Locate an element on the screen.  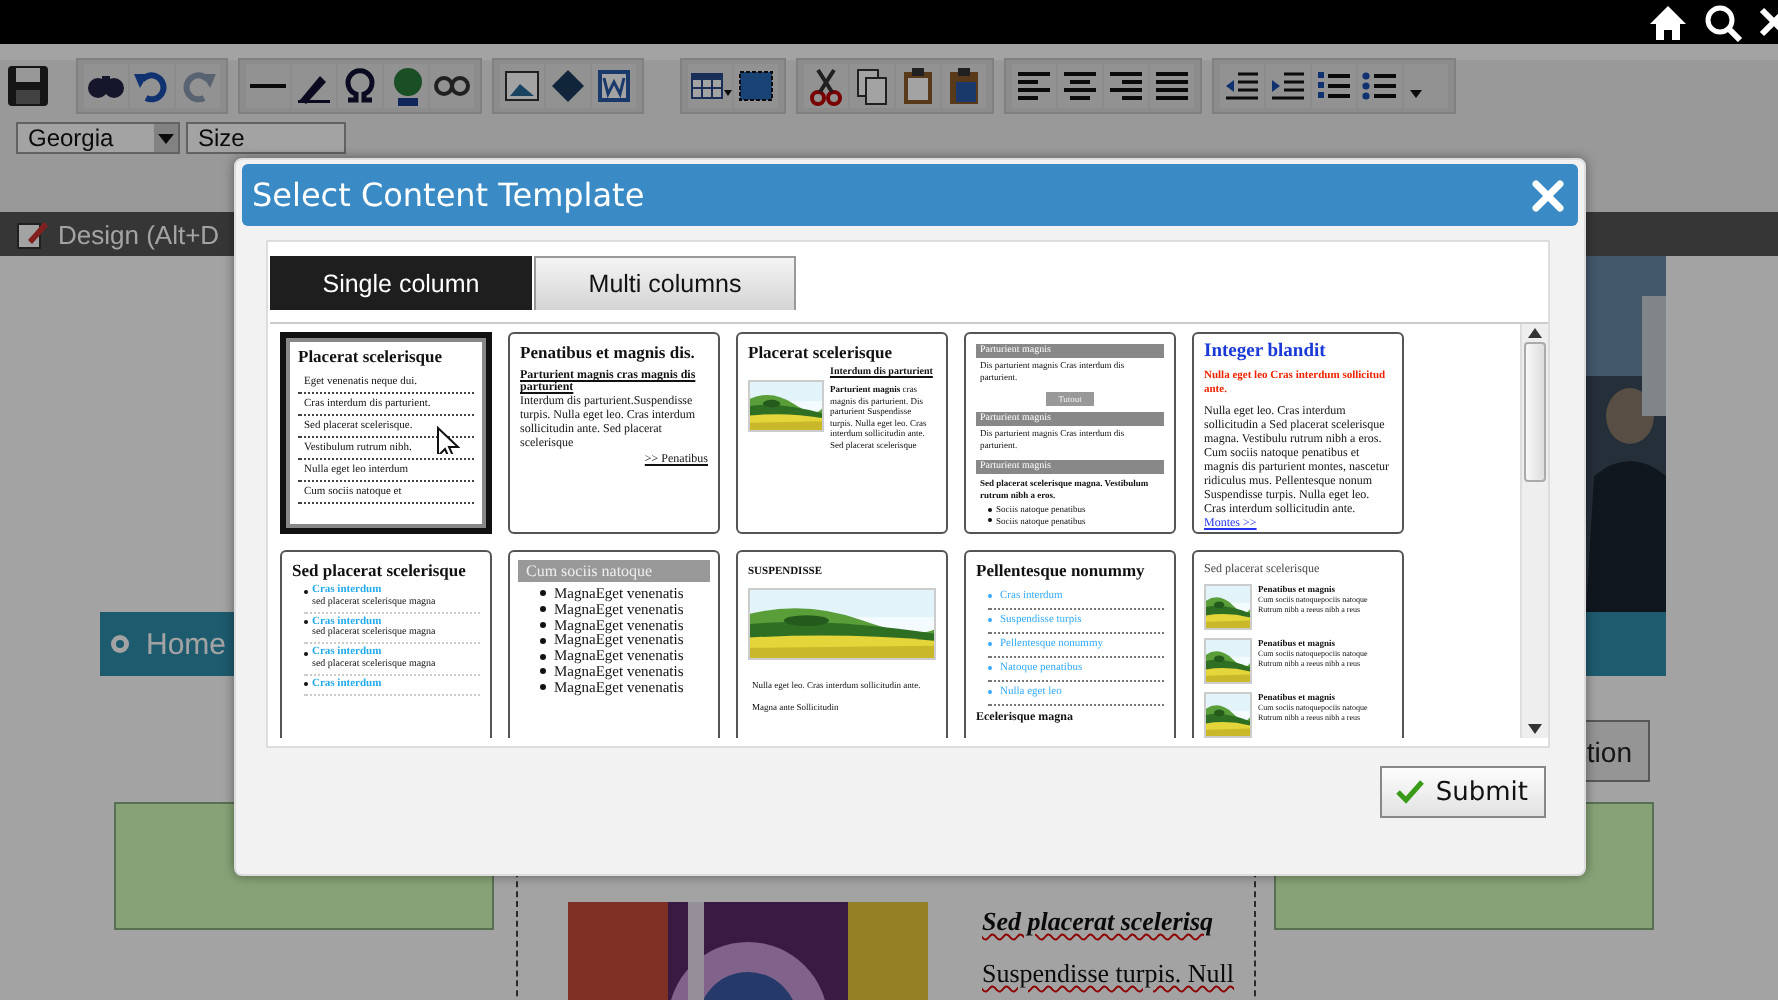
numbered-list-icon is located at coordinates (1334, 86).